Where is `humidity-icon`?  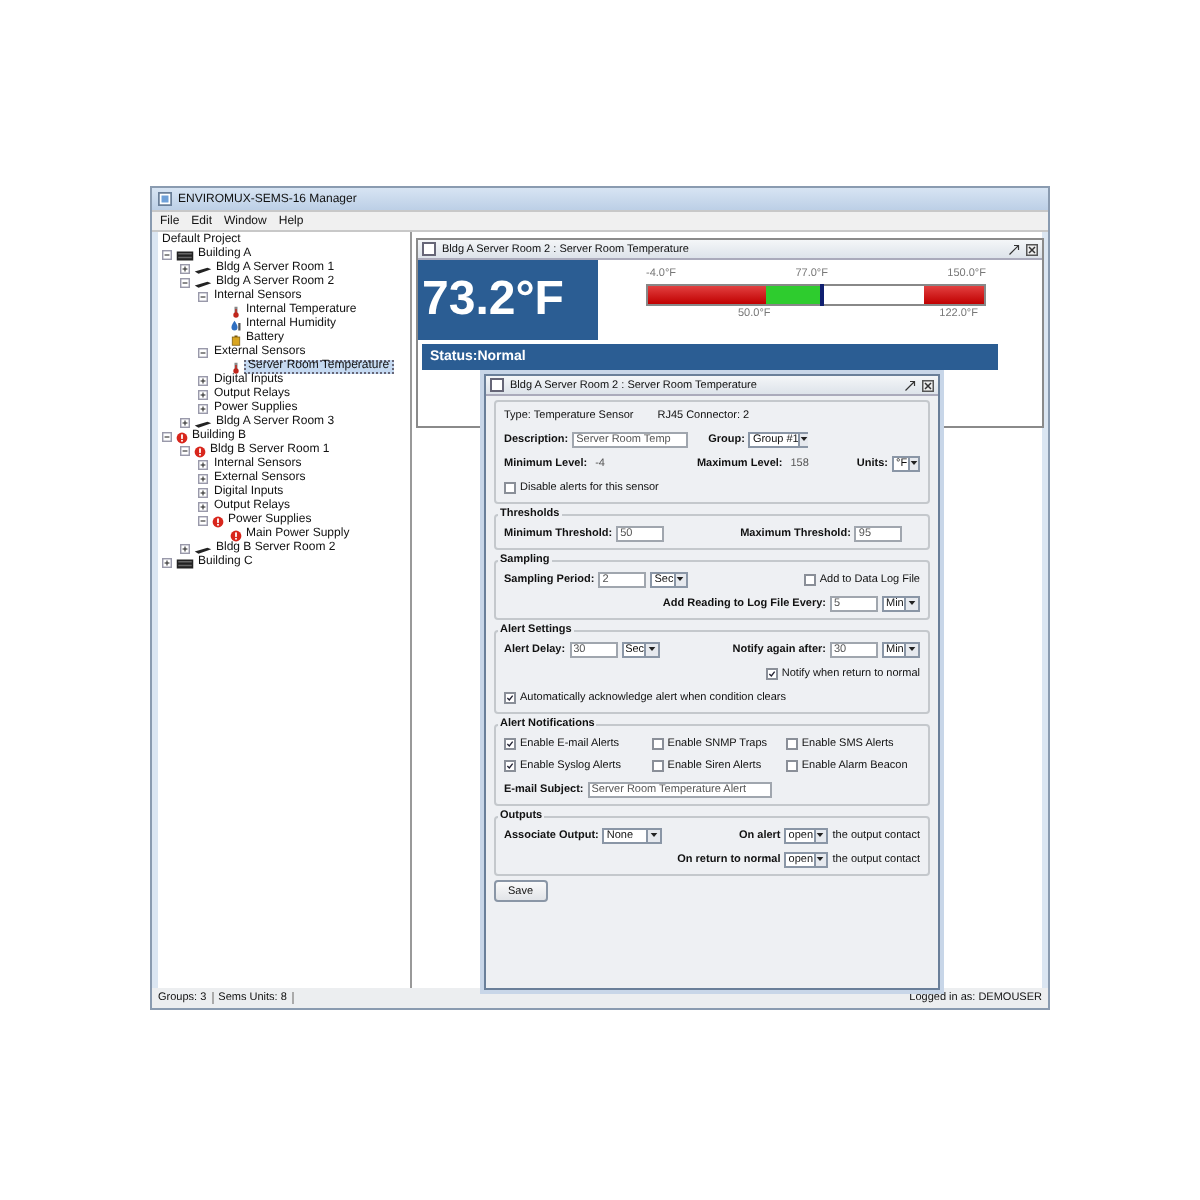 humidity-icon is located at coordinates (236, 325).